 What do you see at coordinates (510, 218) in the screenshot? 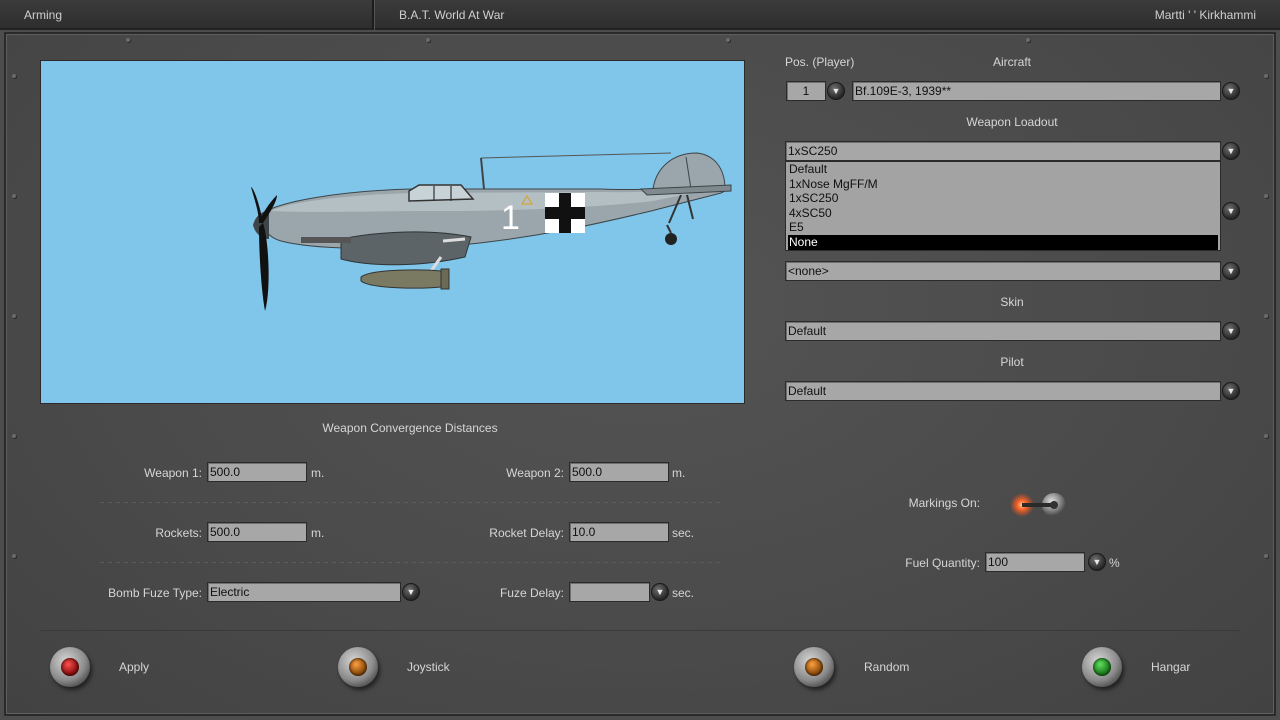
I see `fuselage-number: 1` at bounding box center [510, 218].